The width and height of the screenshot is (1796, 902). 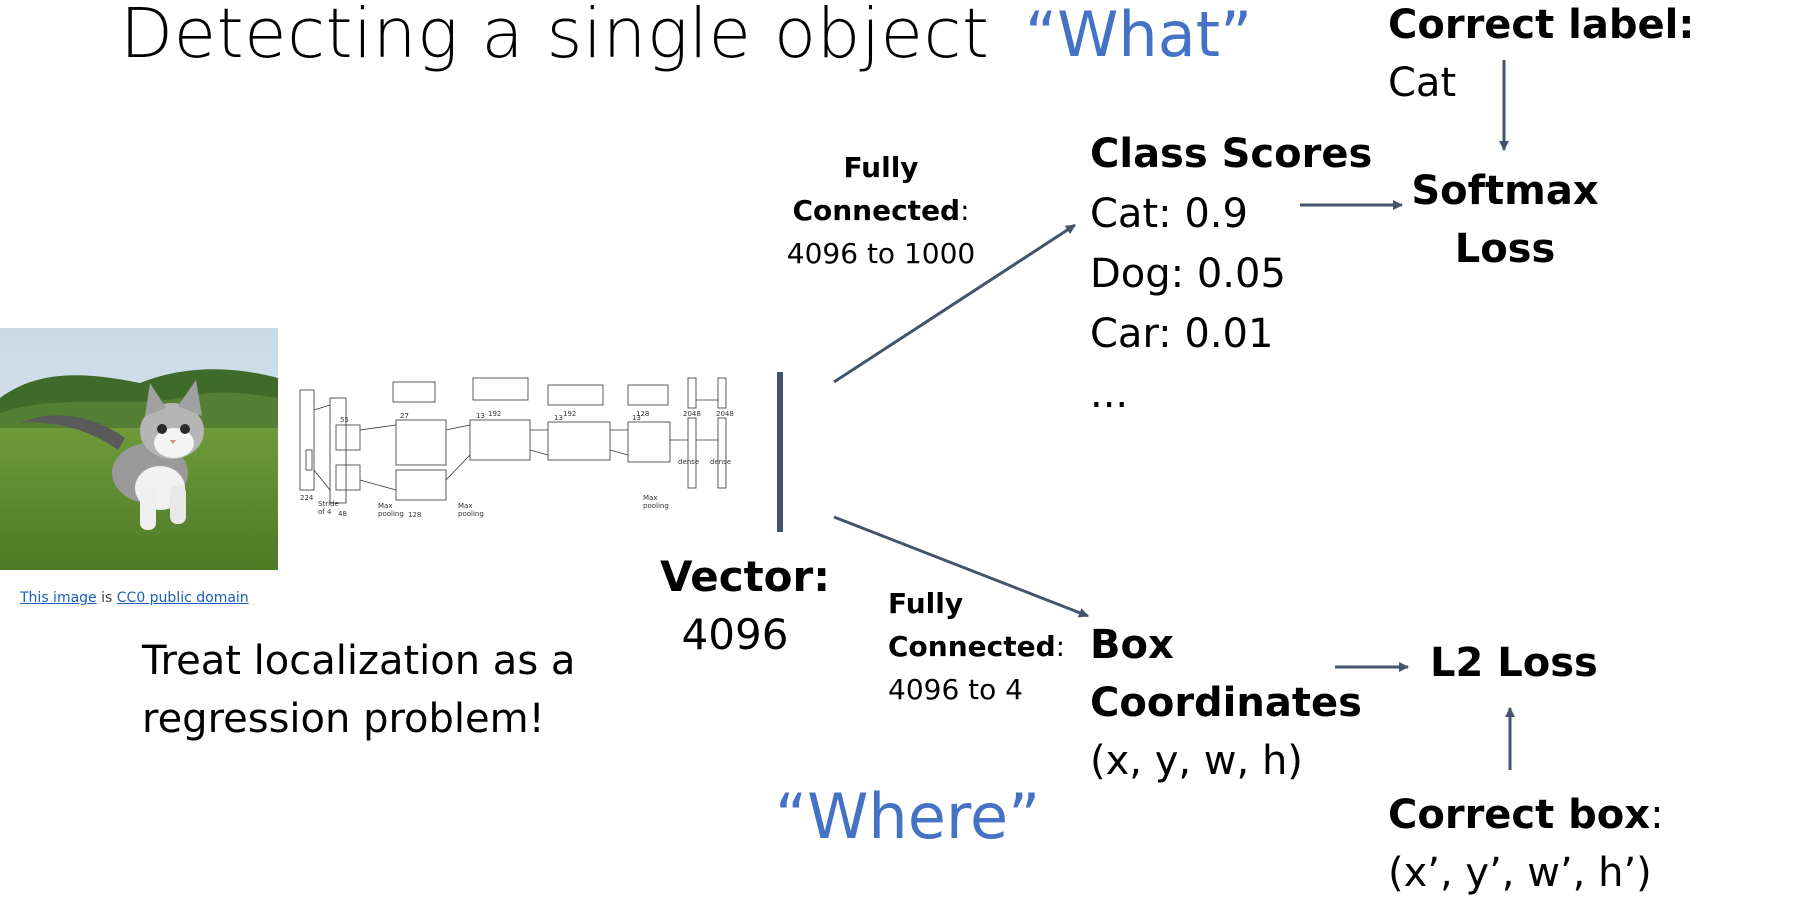 I want to click on correct-label-value: Cat, so click(x=1422, y=83).